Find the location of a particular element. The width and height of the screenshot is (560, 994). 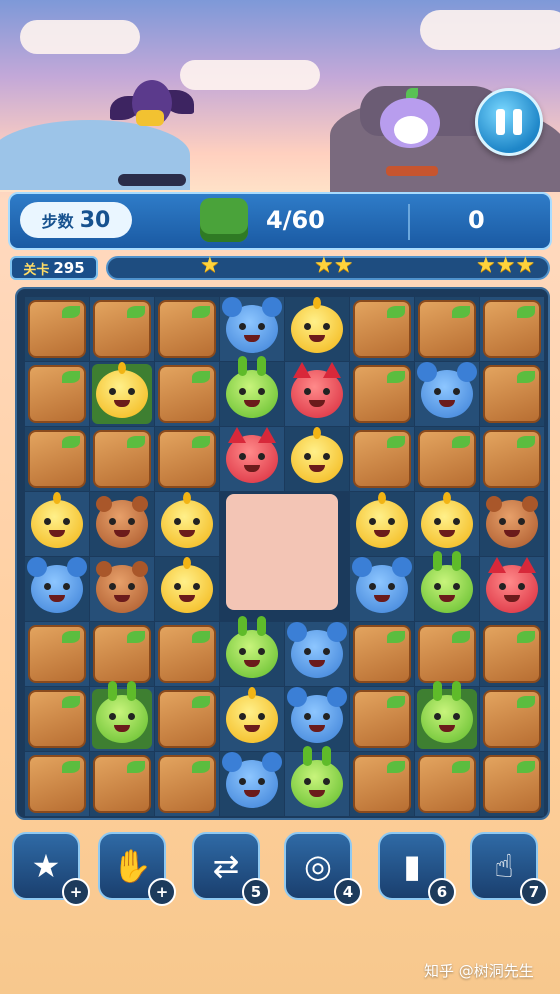

level-badge: 关卡 295 is located at coordinates (54, 268).